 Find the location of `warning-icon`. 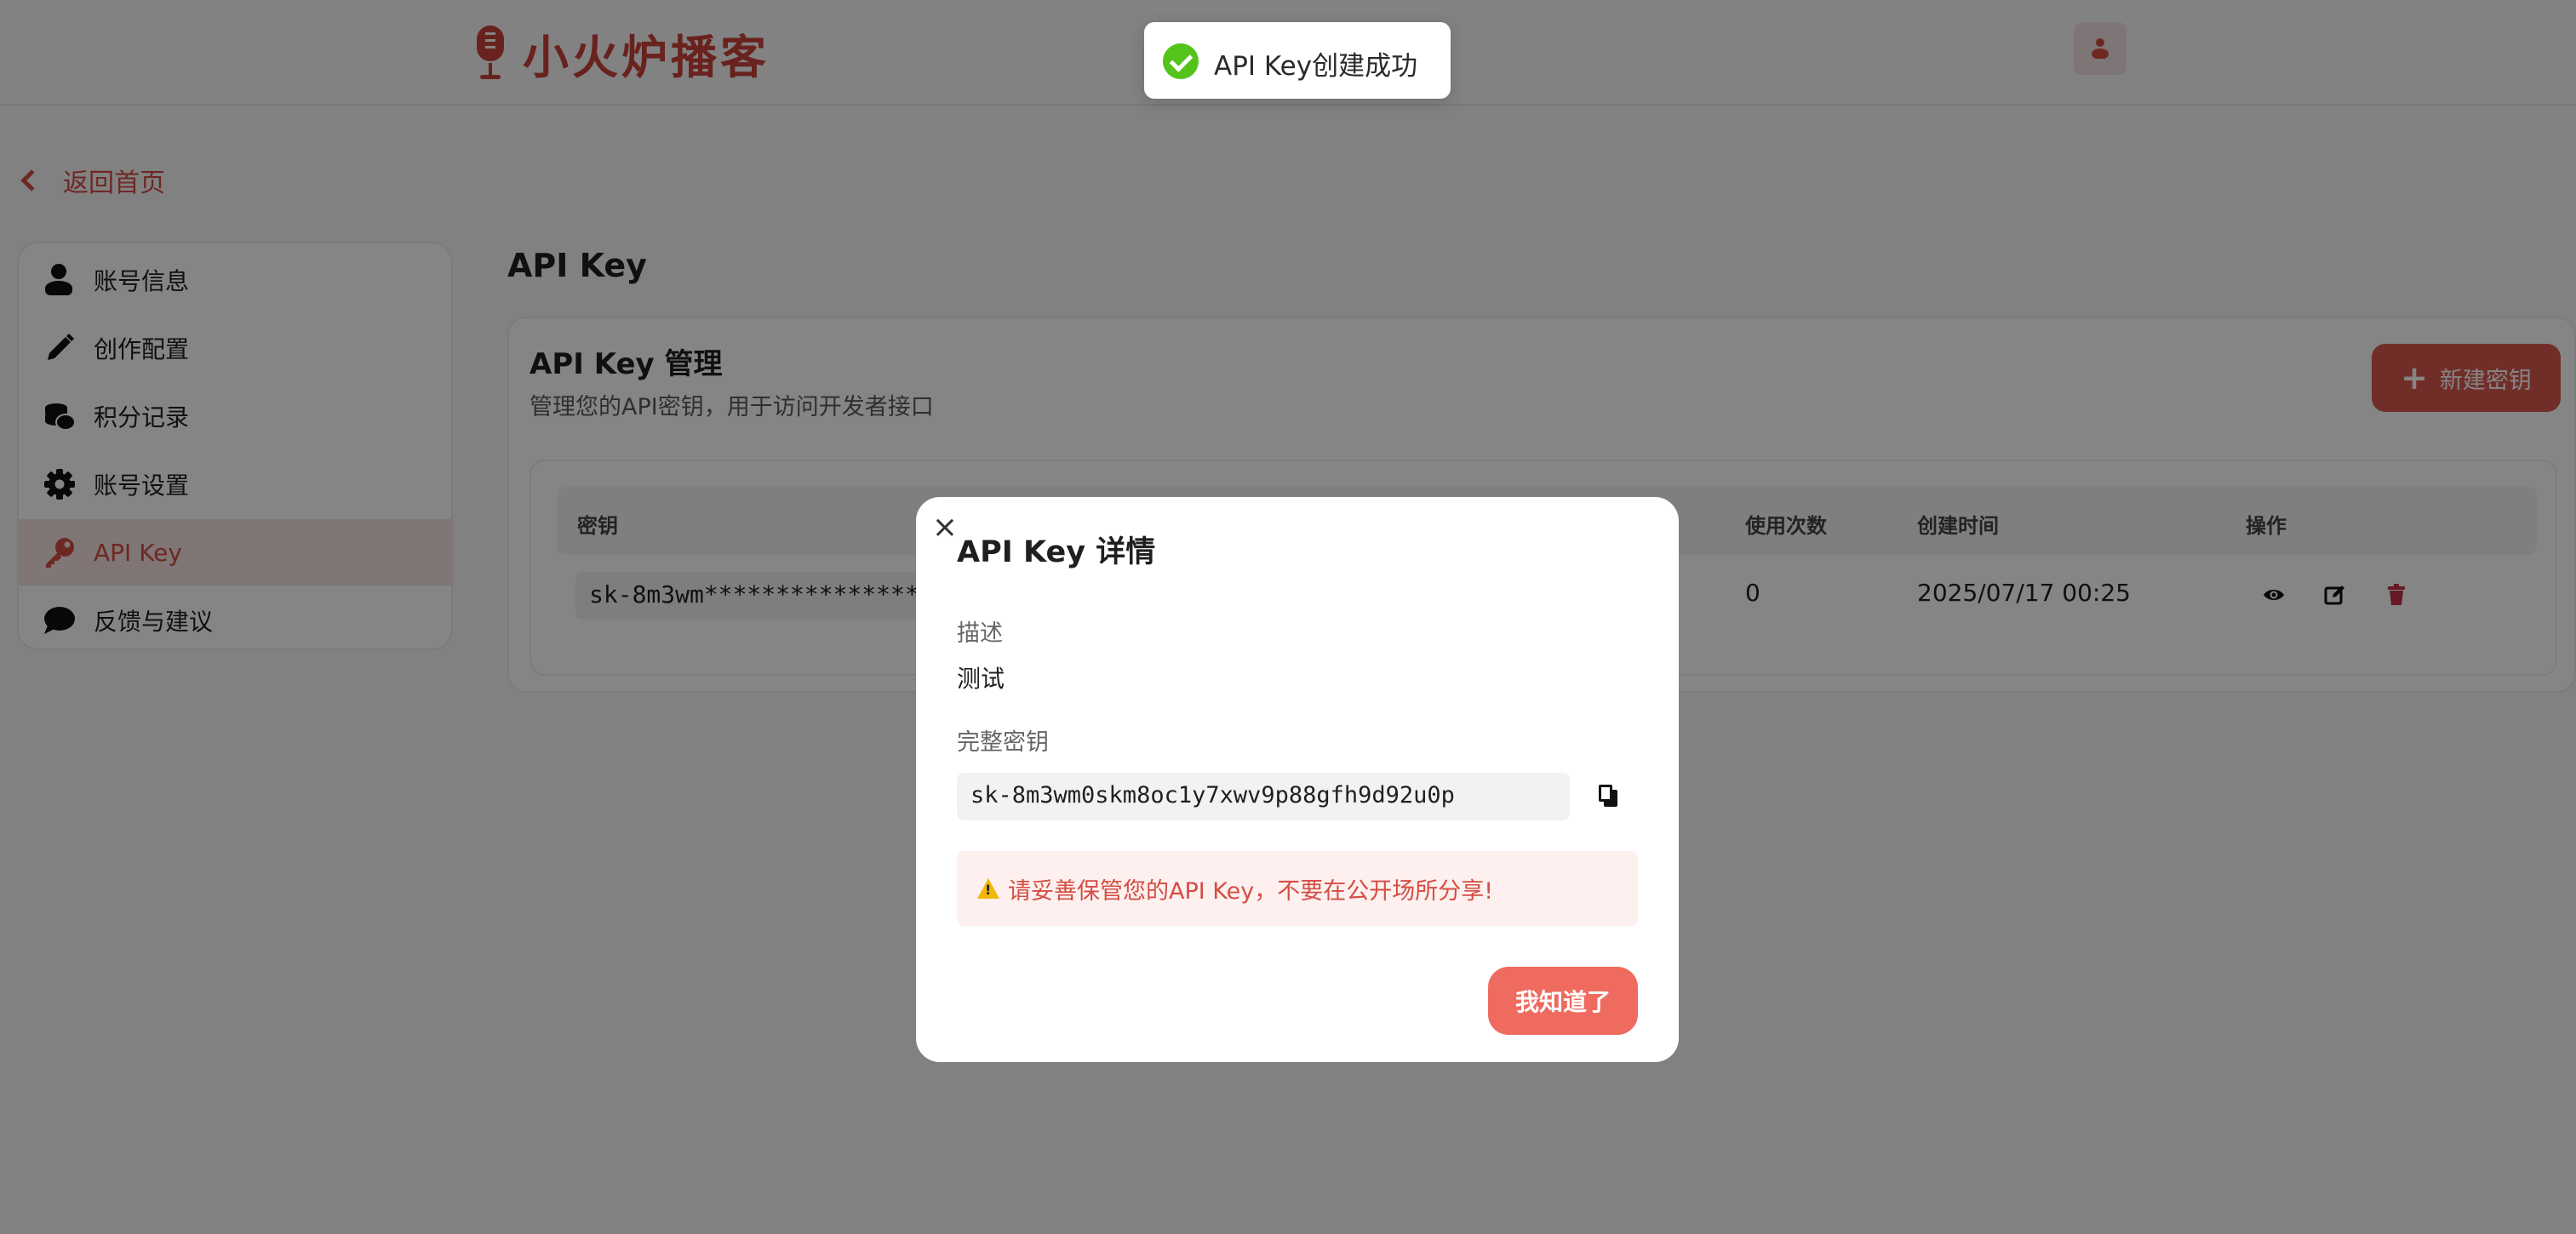

warning-icon is located at coordinates (988, 888).